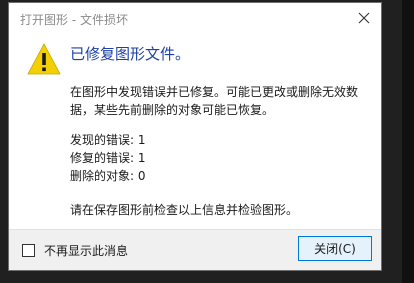  Describe the element at coordinates (108, 158) in the screenshot. I see `errors-fixed-text: 修复的错误: 1` at that location.